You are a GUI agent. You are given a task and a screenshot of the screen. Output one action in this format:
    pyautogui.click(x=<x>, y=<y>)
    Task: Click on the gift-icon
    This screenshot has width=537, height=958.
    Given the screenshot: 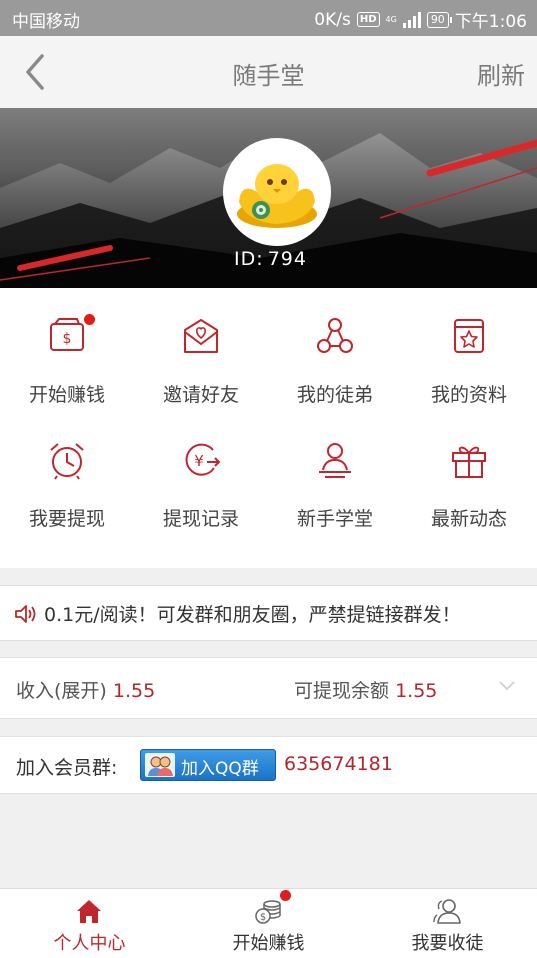 What is the action you would take?
    pyautogui.click(x=469, y=462)
    